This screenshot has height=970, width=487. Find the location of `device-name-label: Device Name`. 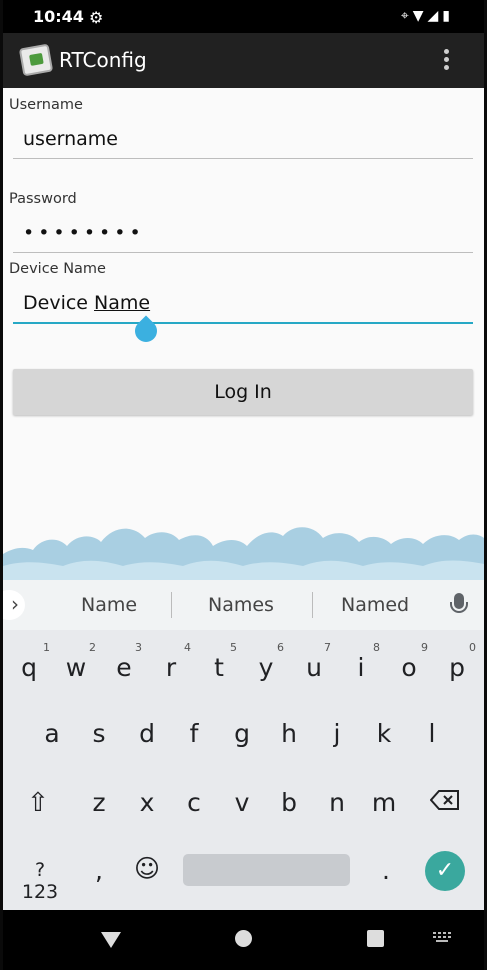

device-name-label: Device Name is located at coordinates (57, 269).